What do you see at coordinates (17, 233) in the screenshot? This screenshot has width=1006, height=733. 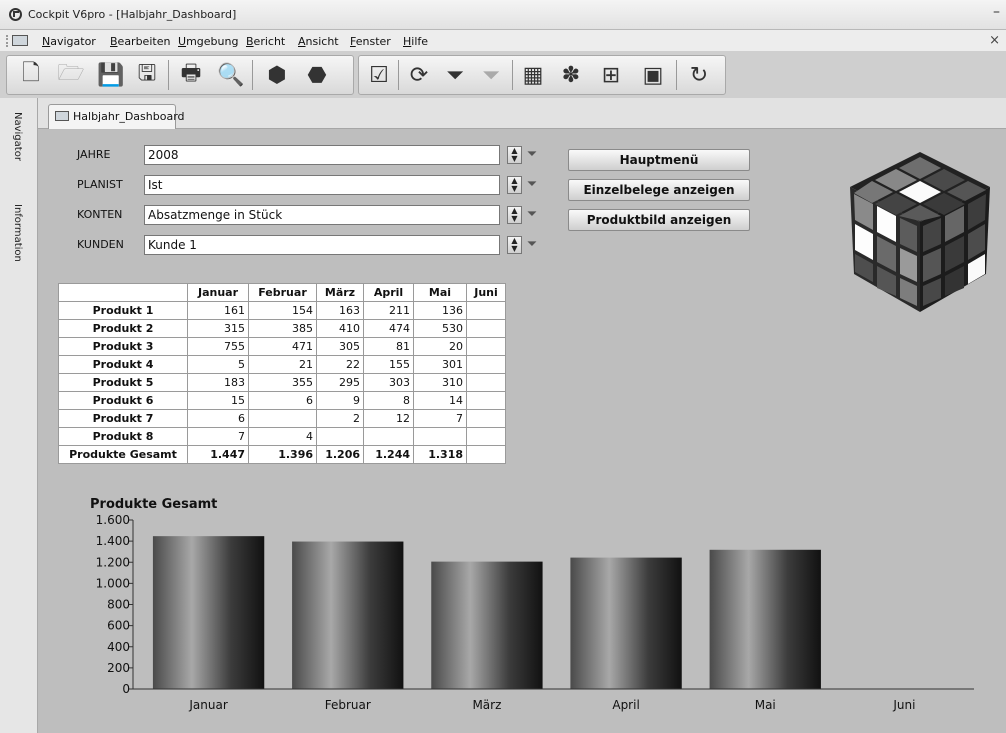 I see `information-side-tab: Information` at bounding box center [17, 233].